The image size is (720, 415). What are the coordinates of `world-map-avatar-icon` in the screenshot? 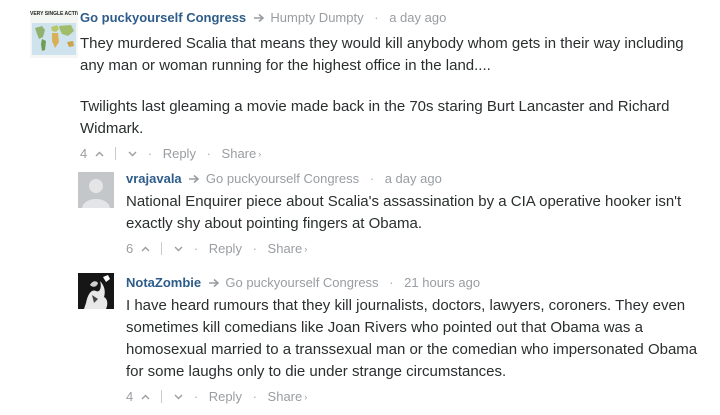 It's located at (54, 34).